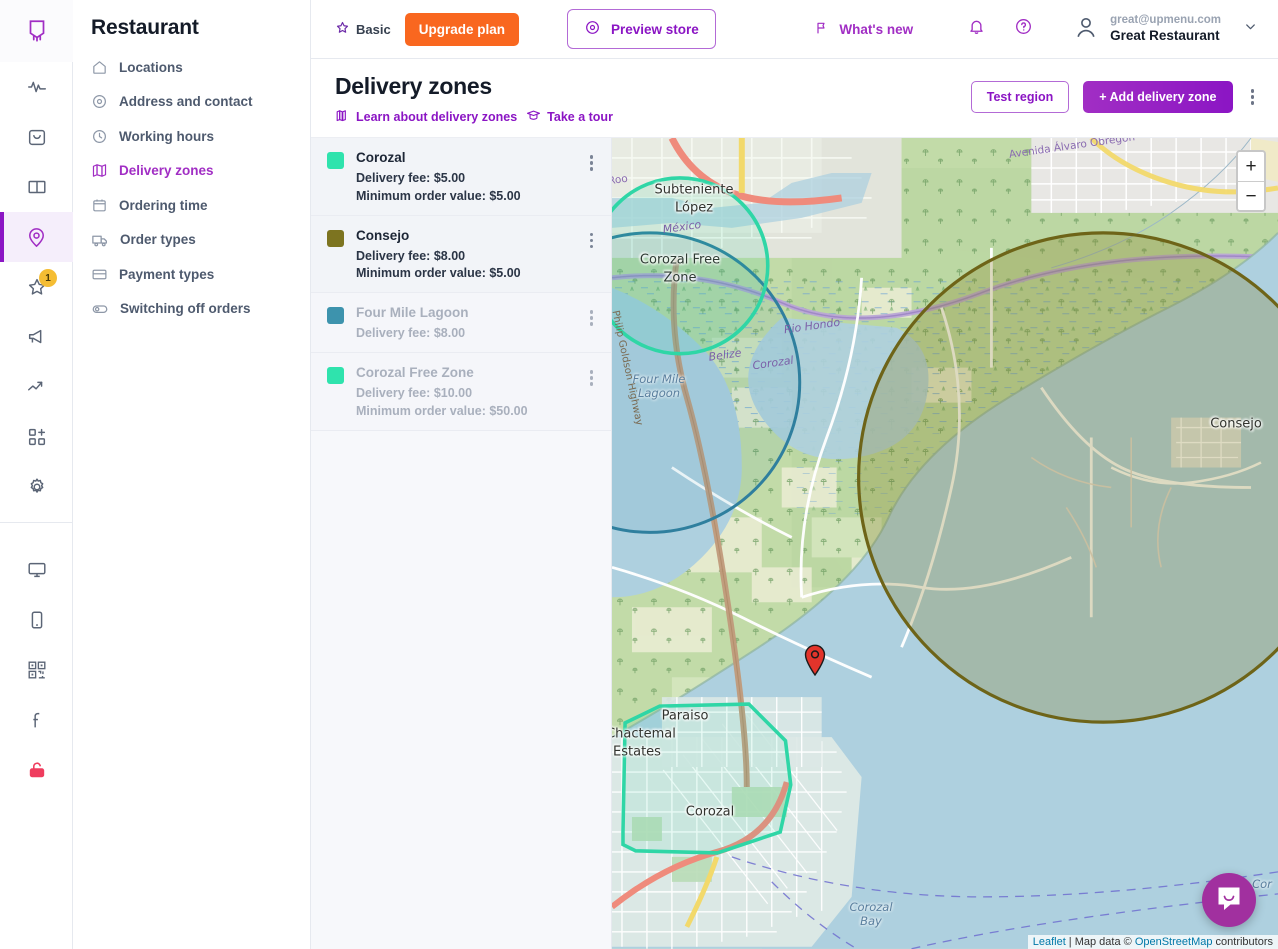 The image size is (1278, 949). I want to click on sidebar-item-switching-off-orders: Switching off orders, so click(191, 309).